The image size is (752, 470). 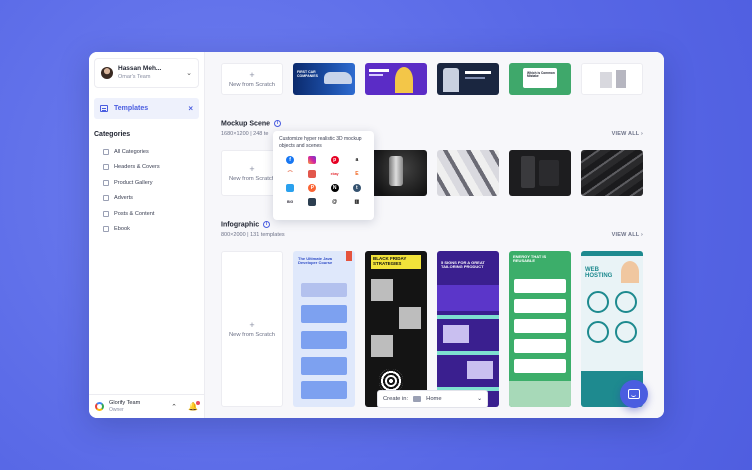 I want to click on infographic-thumbnail: ENERGY THAT IS REUSABLE, so click(x=540, y=329).